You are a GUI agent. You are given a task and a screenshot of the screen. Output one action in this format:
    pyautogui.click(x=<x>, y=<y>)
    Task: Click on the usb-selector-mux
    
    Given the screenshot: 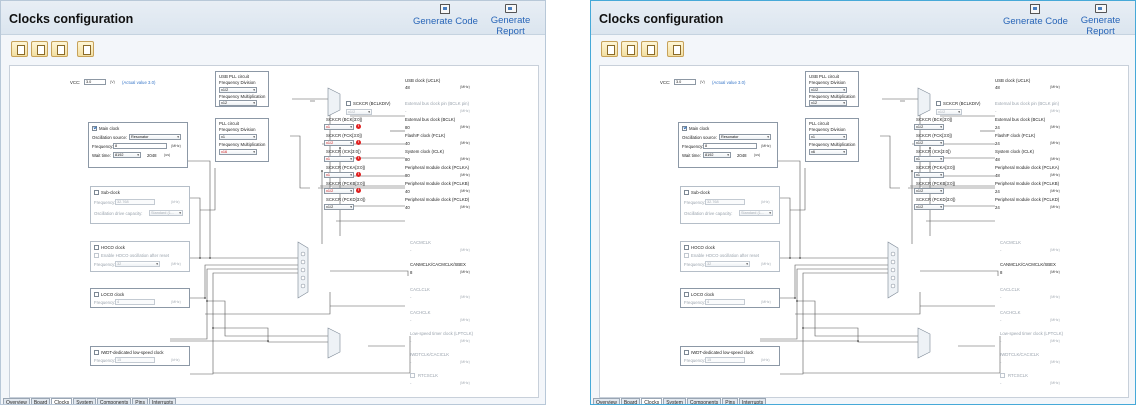 What is the action you would take?
    pyautogui.click(x=924, y=102)
    